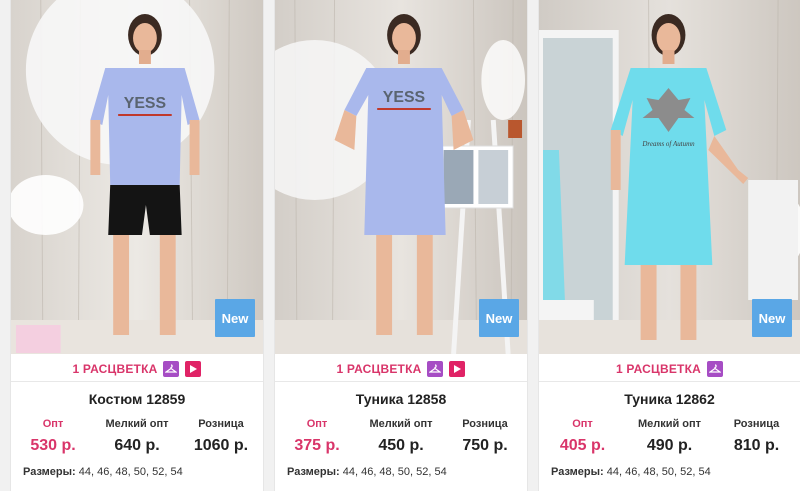 The width and height of the screenshot is (800, 491). I want to click on price-wholesale: Опт 405 р., so click(582, 436).